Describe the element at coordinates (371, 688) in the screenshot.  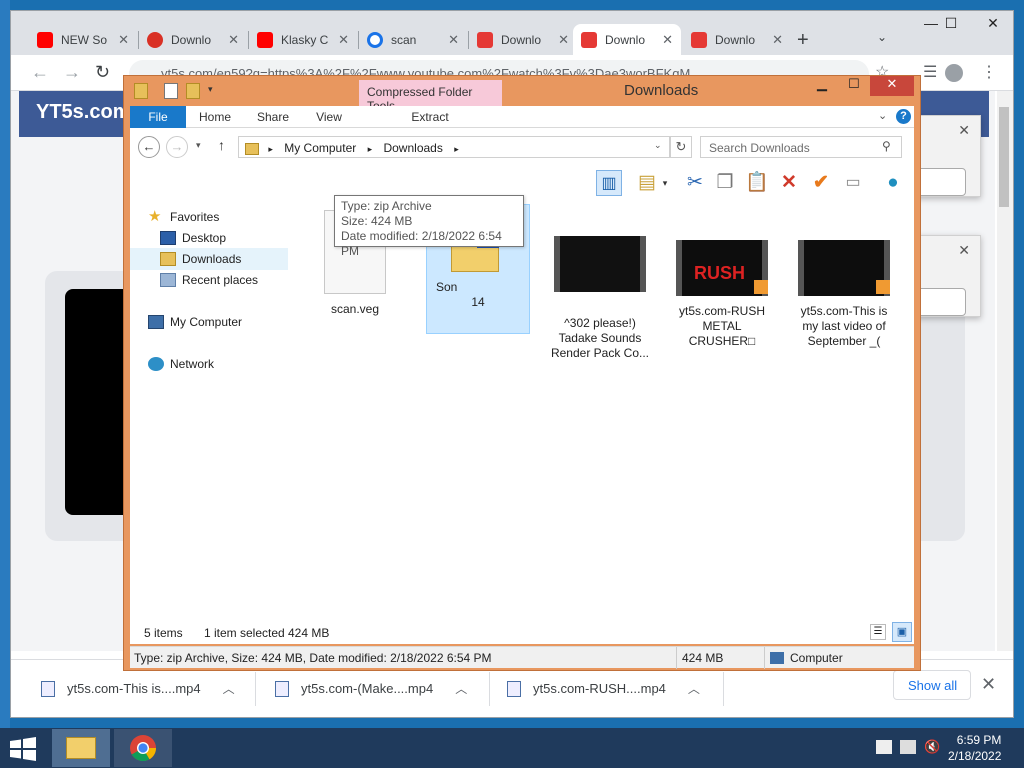
I see `download-item: yt5s.com-(Make....mp4 ︿` at that location.